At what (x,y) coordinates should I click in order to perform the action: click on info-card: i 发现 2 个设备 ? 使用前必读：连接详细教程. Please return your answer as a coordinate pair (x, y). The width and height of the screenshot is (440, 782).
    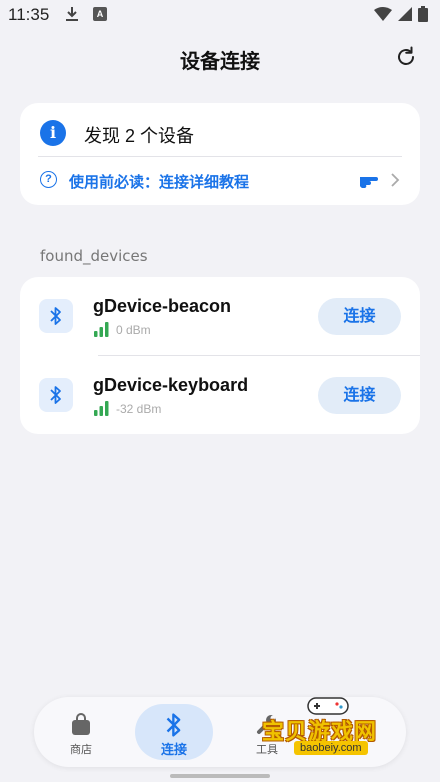
    Looking at the image, I should click on (220, 154).